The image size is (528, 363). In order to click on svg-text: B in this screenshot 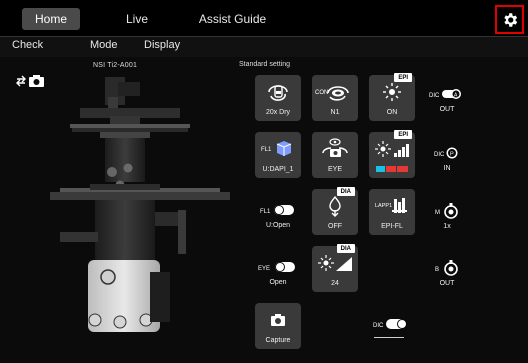, I will do `click(437, 270)`.